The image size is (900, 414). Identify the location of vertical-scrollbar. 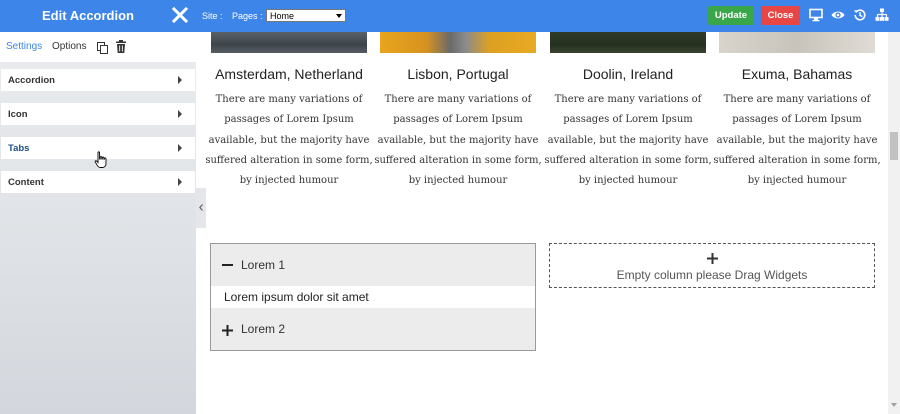
(894, 223).